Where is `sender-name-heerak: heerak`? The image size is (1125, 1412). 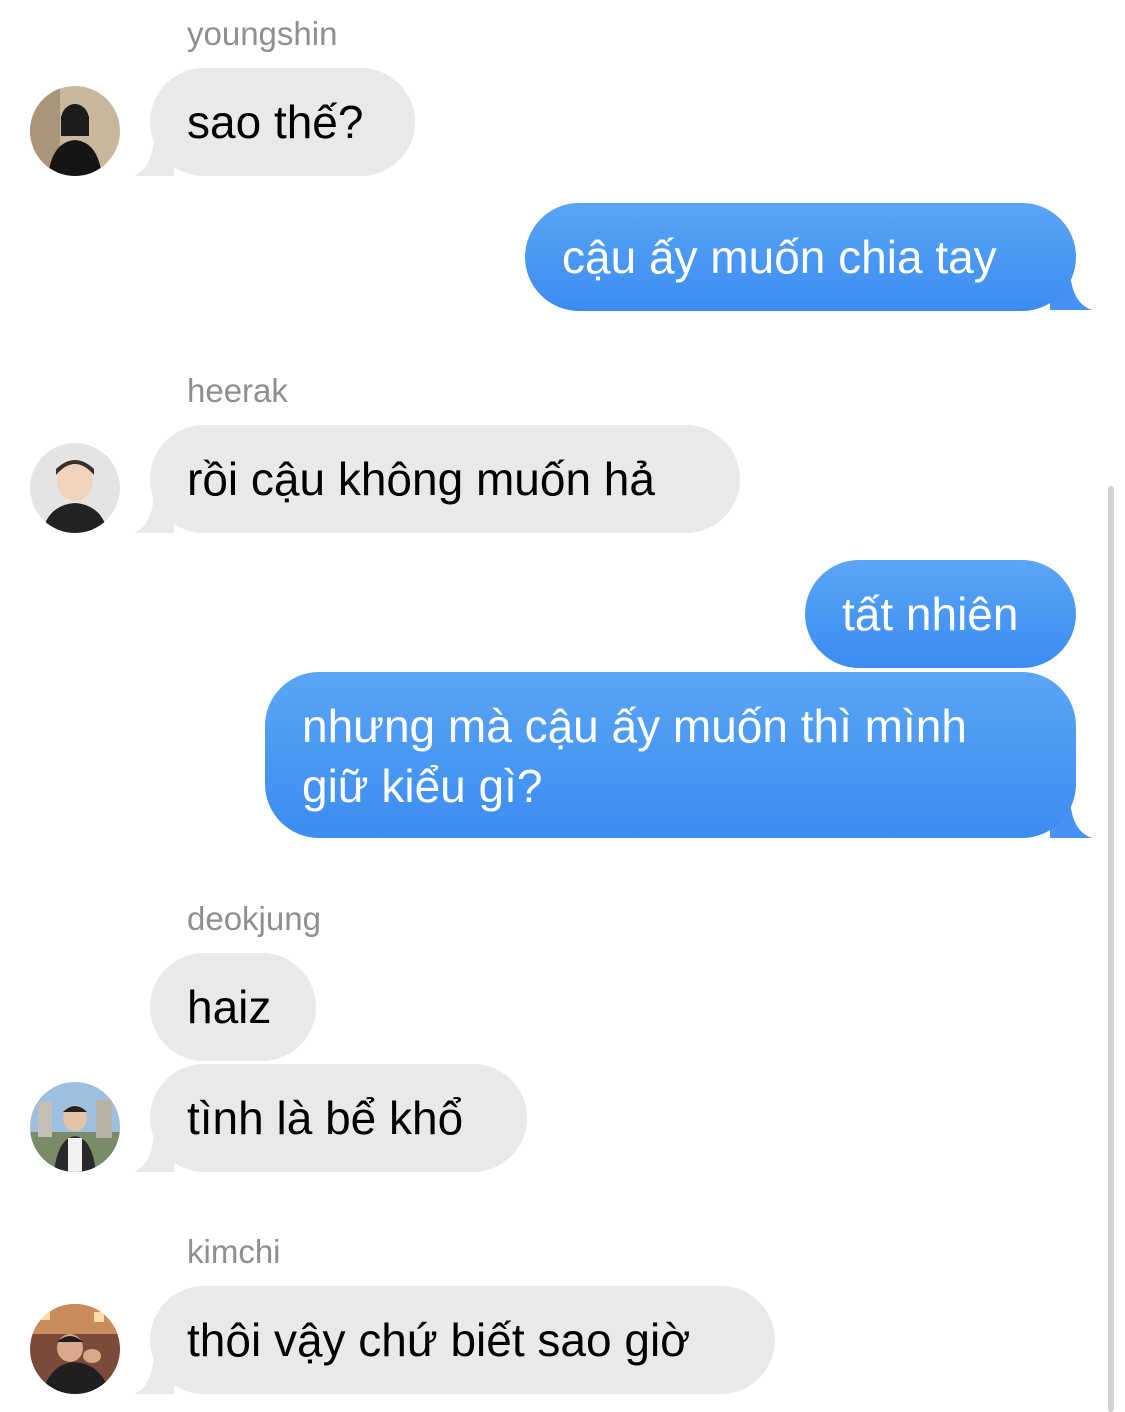 sender-name-heerak: heerak is located at coordinates (237, 390).